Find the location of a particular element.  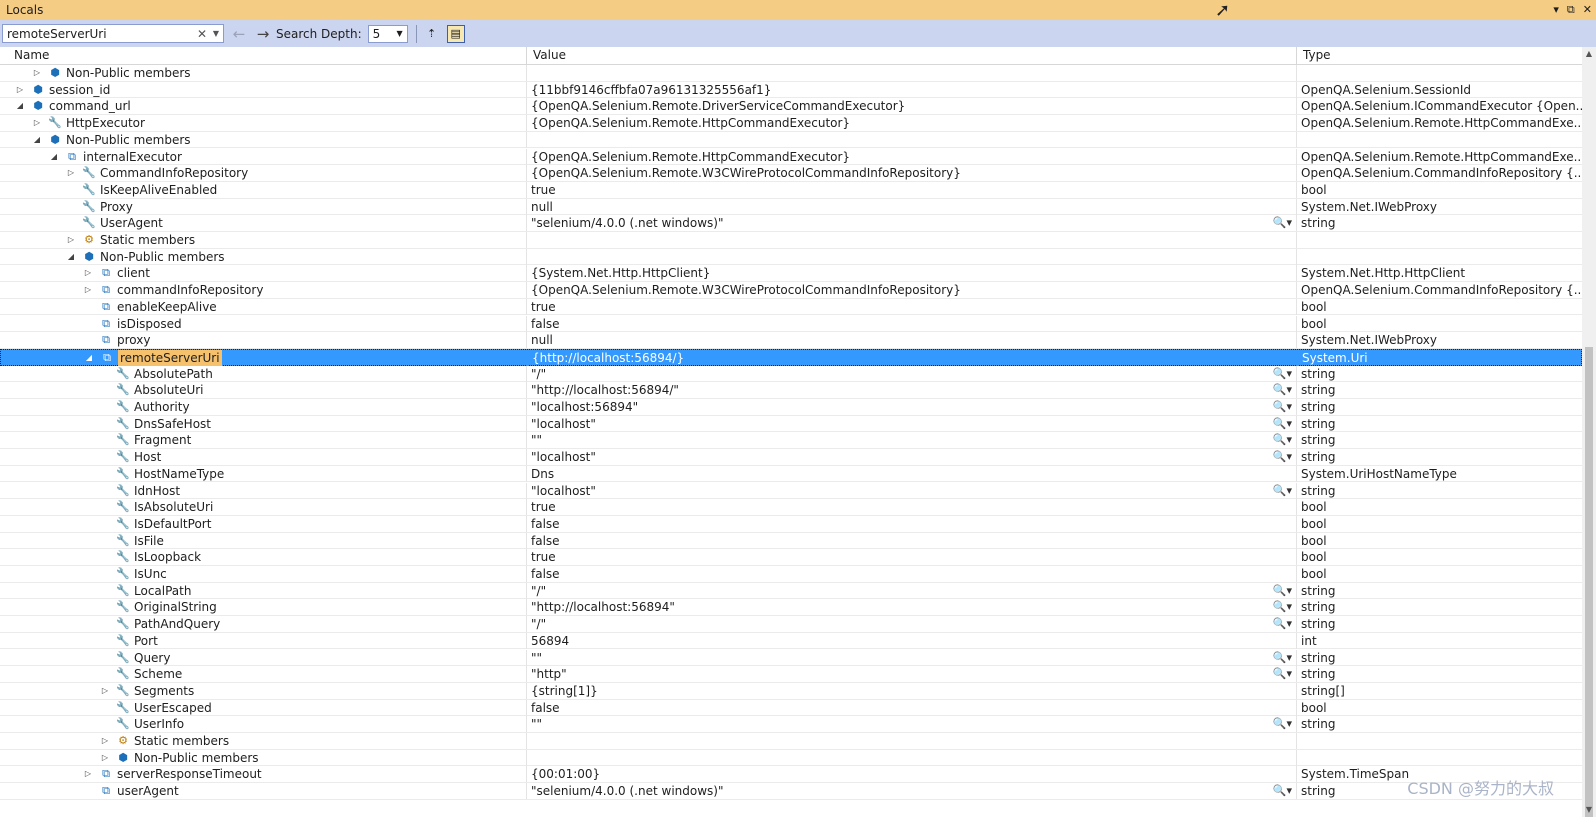

value-cell: {System.Net.Http.HttpClient} is located at coordinates (912, 273).